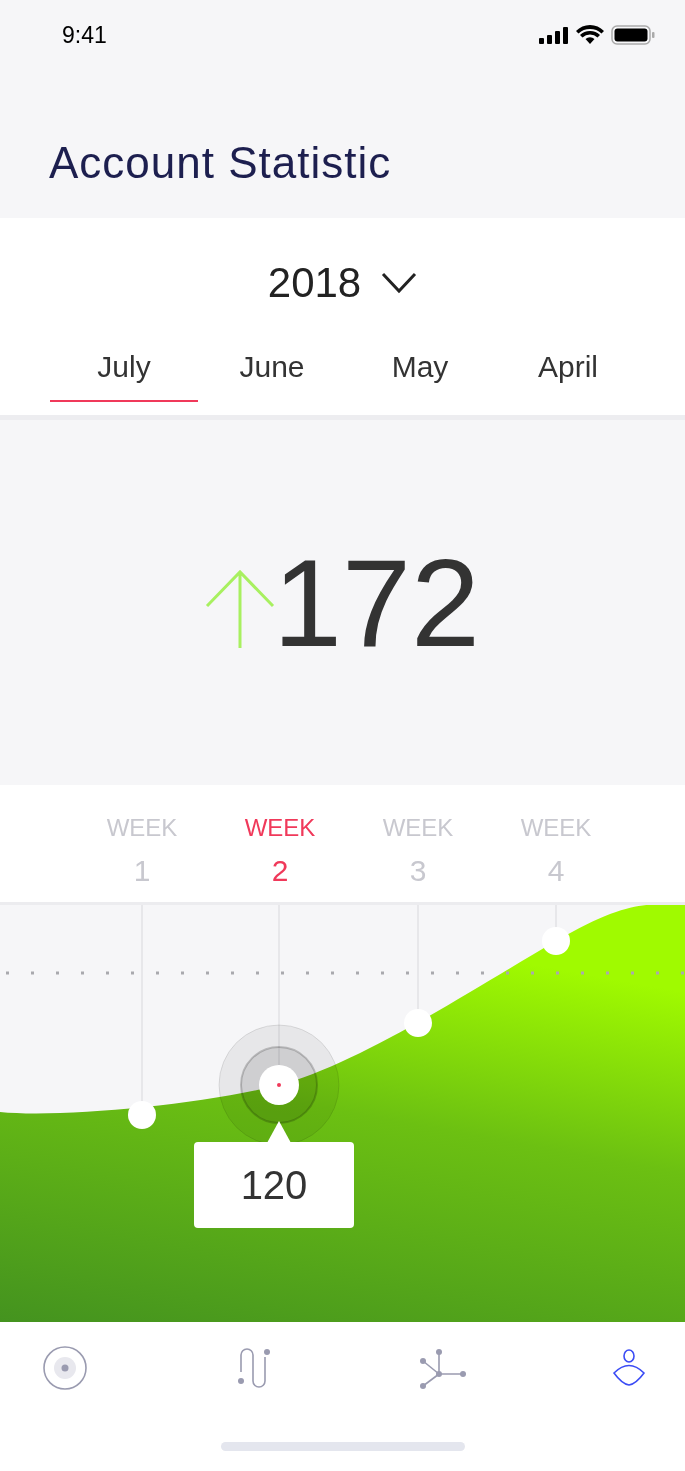 The image size is (685, 1471). What do you see at coordinates (272, 373) in the screenshot?
I see `month-tab: June` at bounding box center [272, 373].